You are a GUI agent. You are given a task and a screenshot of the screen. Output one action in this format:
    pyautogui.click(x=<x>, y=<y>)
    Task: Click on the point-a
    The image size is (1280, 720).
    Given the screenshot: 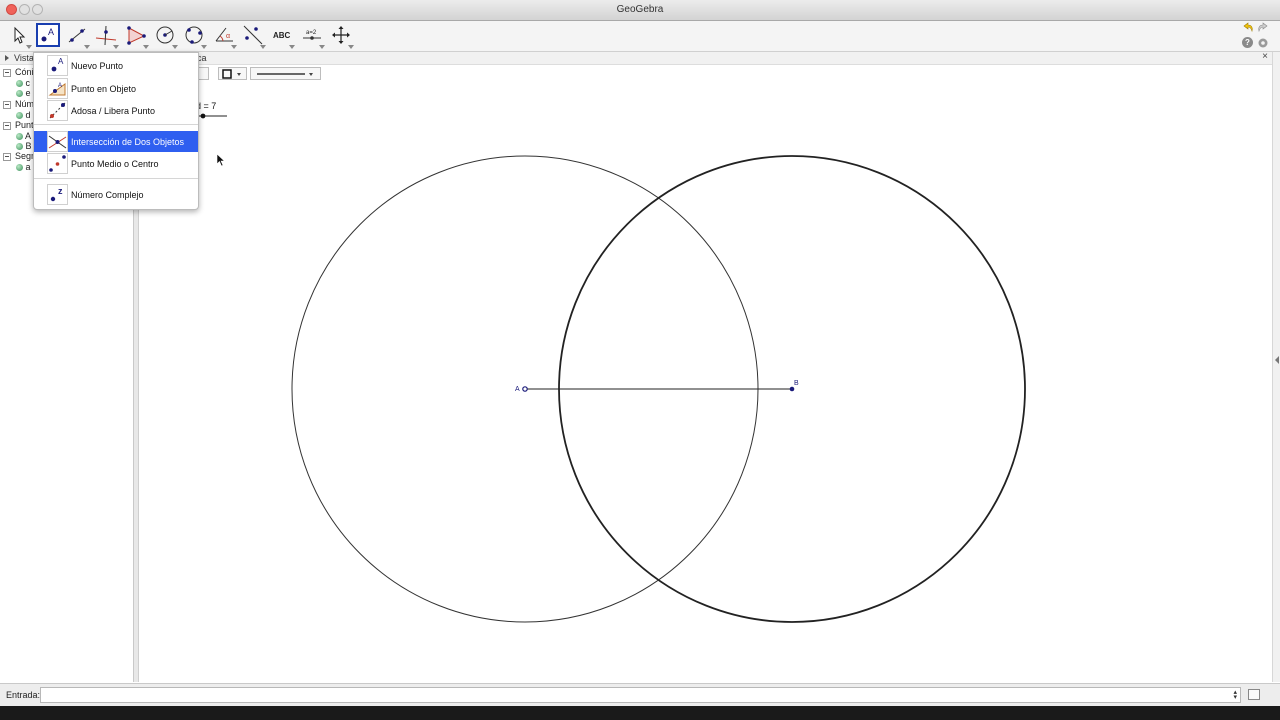 What is the action you would take?
    pyautogui.click(x=525, y=389)
    